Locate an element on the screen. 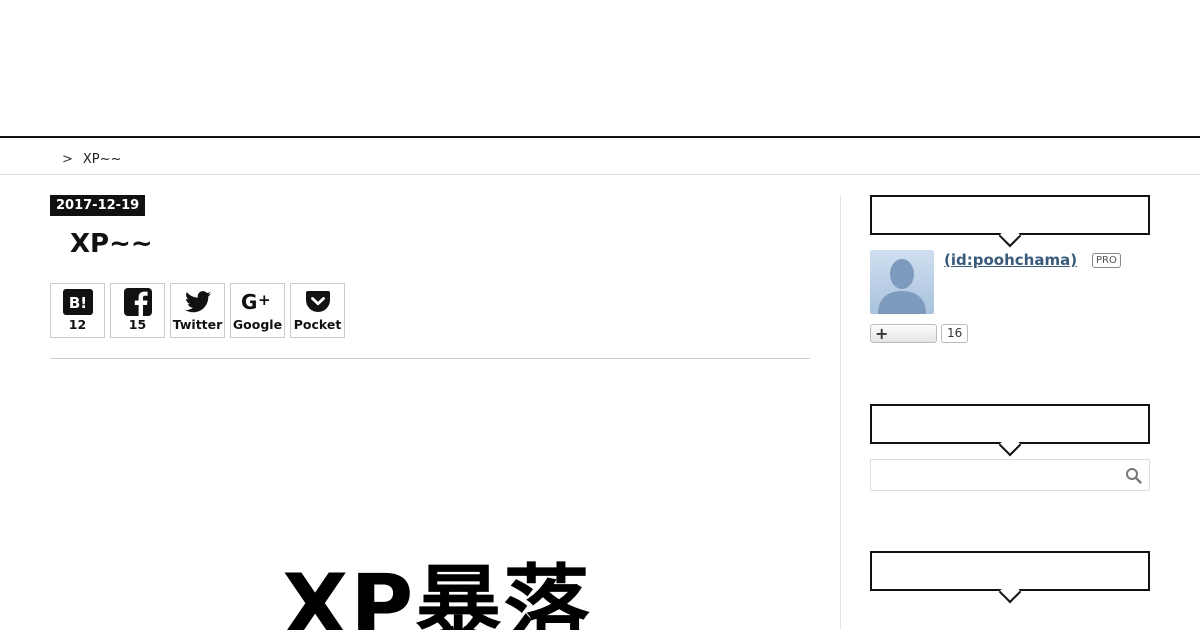 The width and height of the screenshot is (1200, 630). sidebar-profile-heading is located at coordinates (1010, 215).